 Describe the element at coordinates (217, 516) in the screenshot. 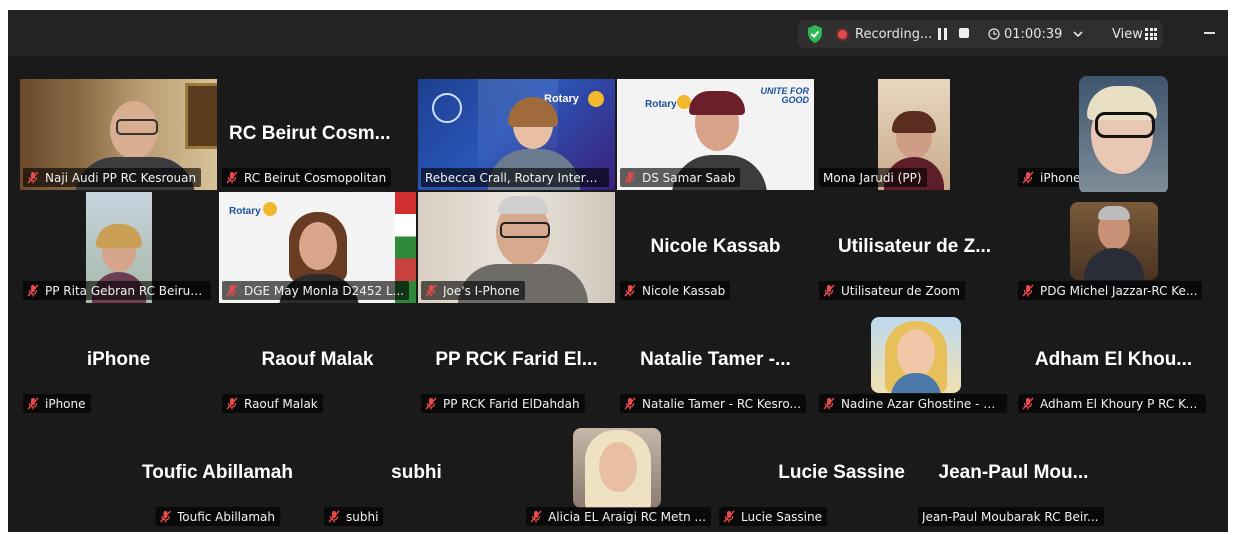

I see `participant-name-label: Toufic Abillamah` at that location.